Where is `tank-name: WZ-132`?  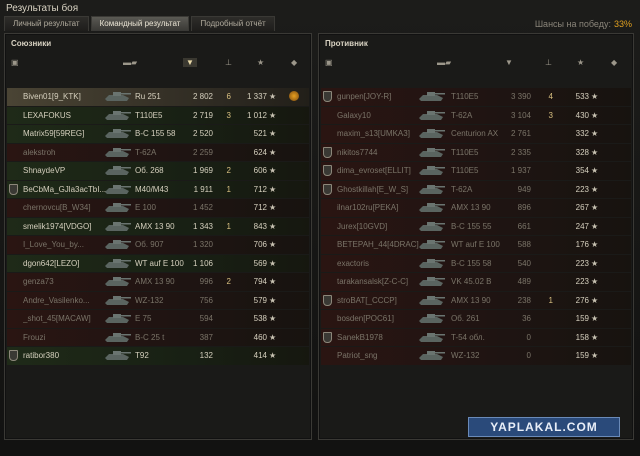
tank-name: WZ-132 is located at coordinates (149, 300).